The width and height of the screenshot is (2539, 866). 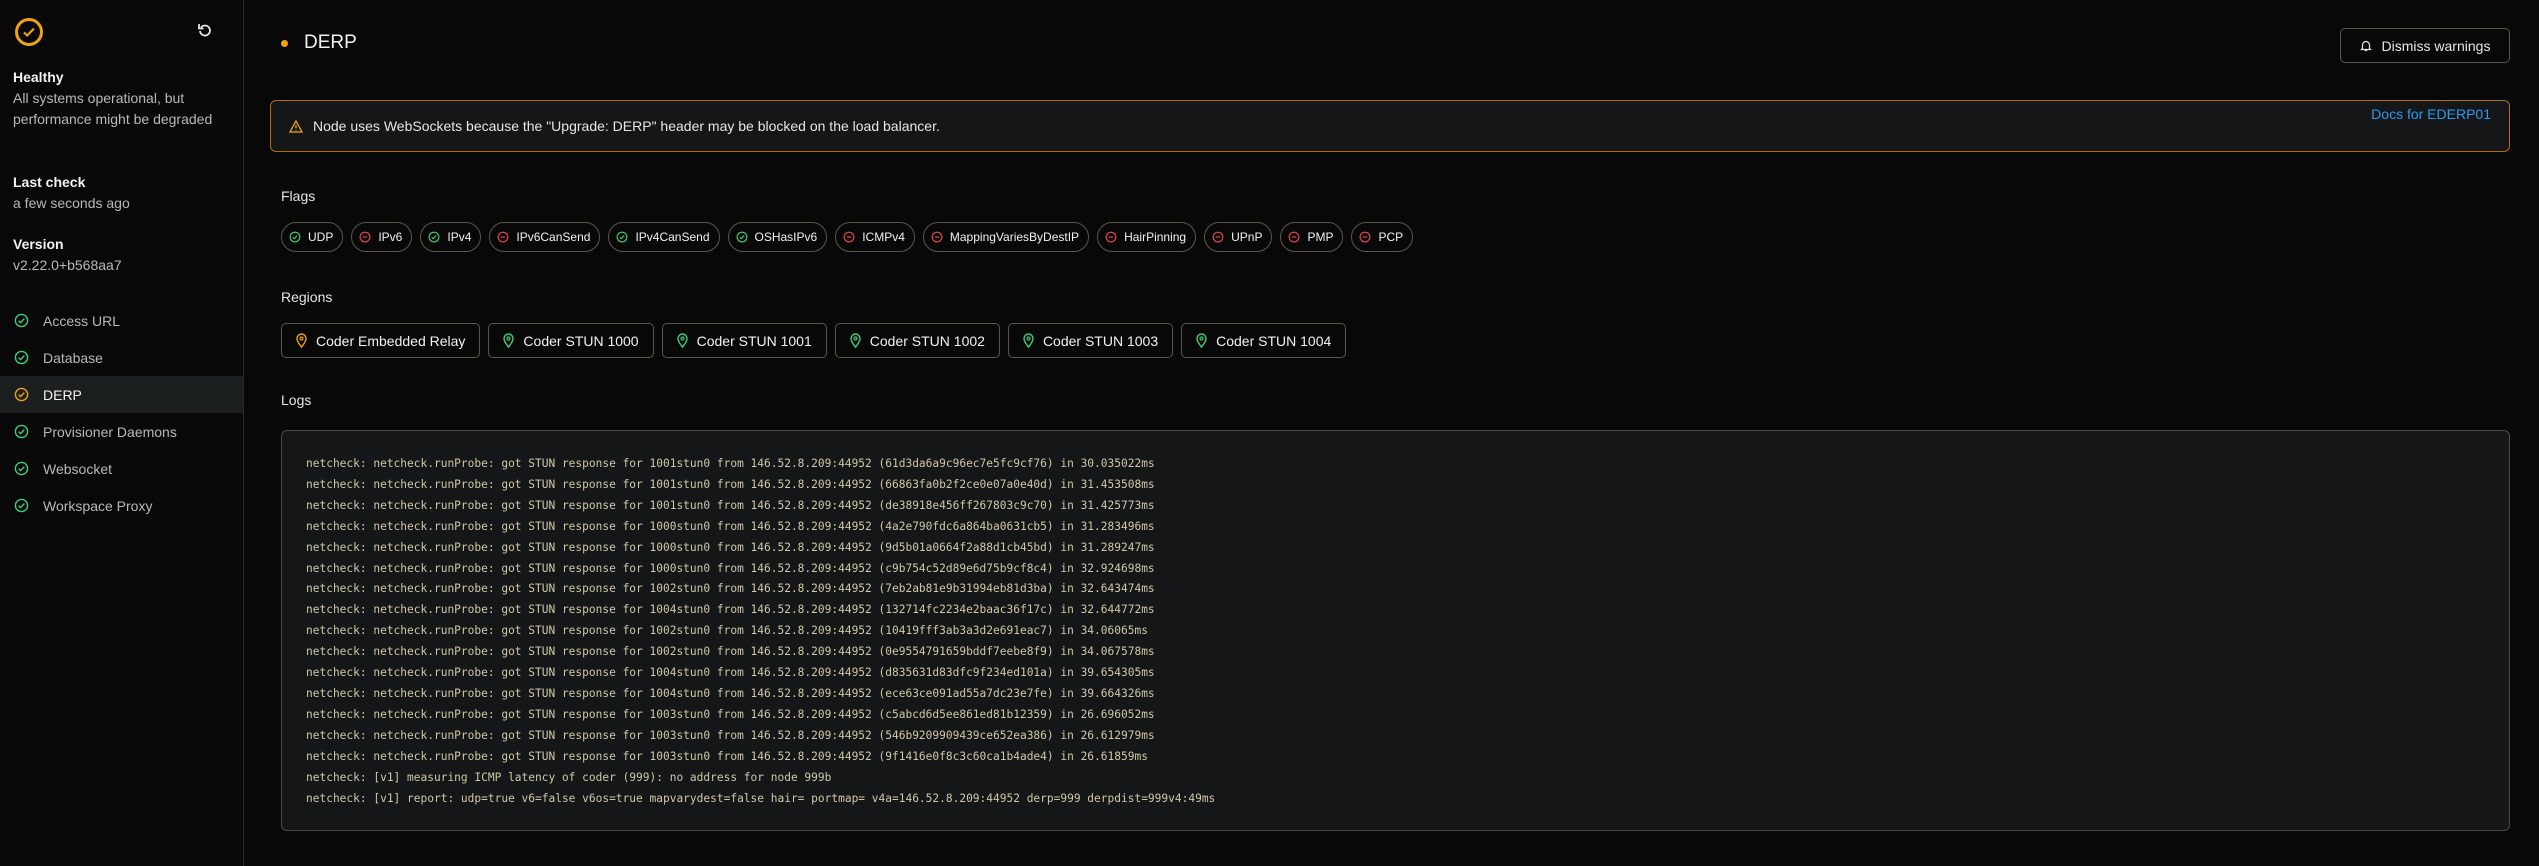 I want to click on region-button: Coder STUN 1002, so click(x=917, y=340).